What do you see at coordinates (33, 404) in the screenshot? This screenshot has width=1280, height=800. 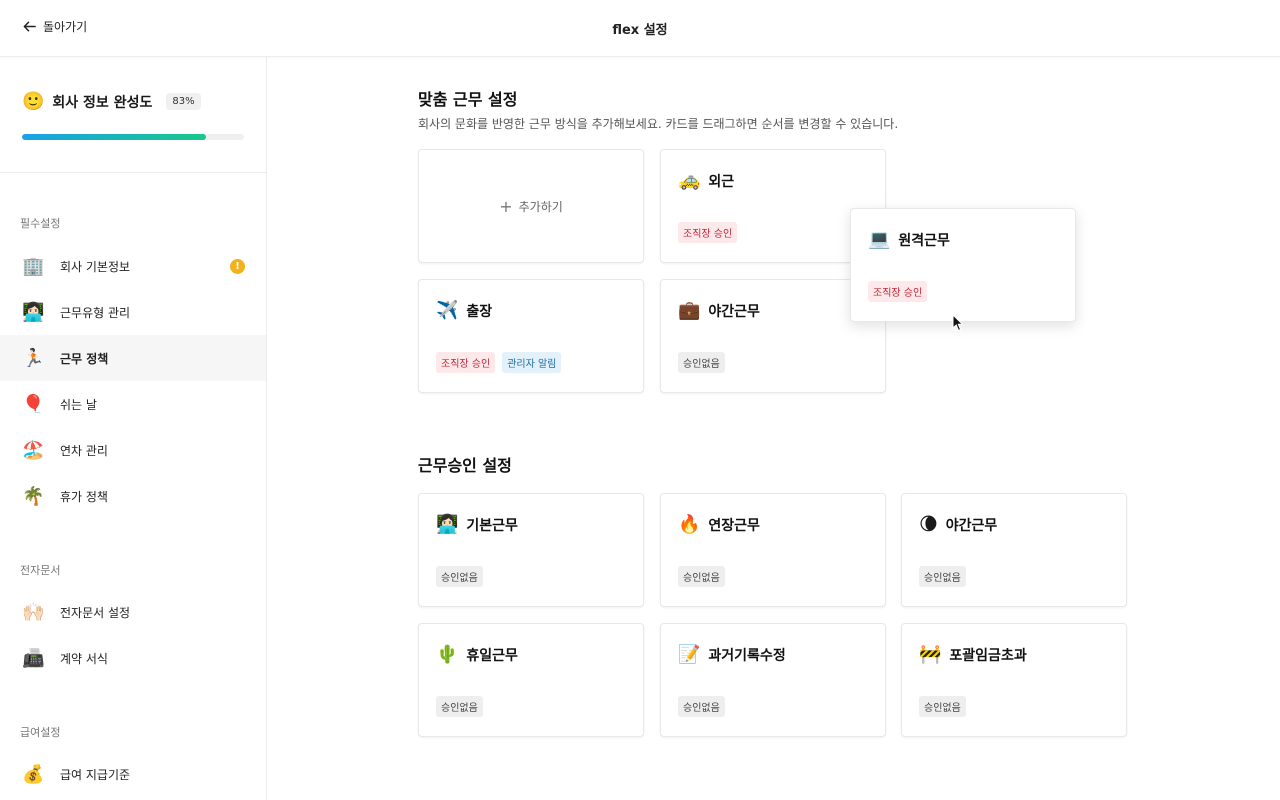 I see `balloon-icon: 🎈` at bounding box center [33, 404].